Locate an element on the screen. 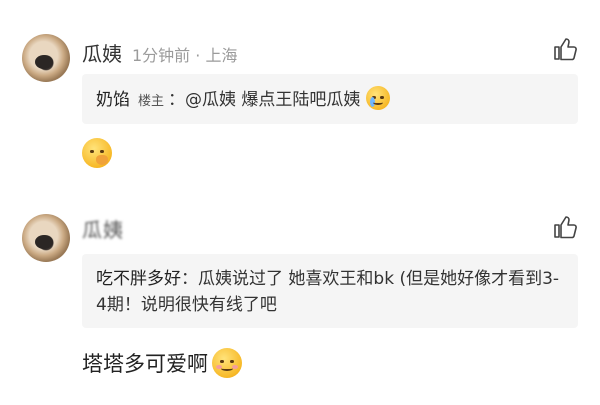  comment-meta: 瓜姨 is located at coordinates (103, 228).